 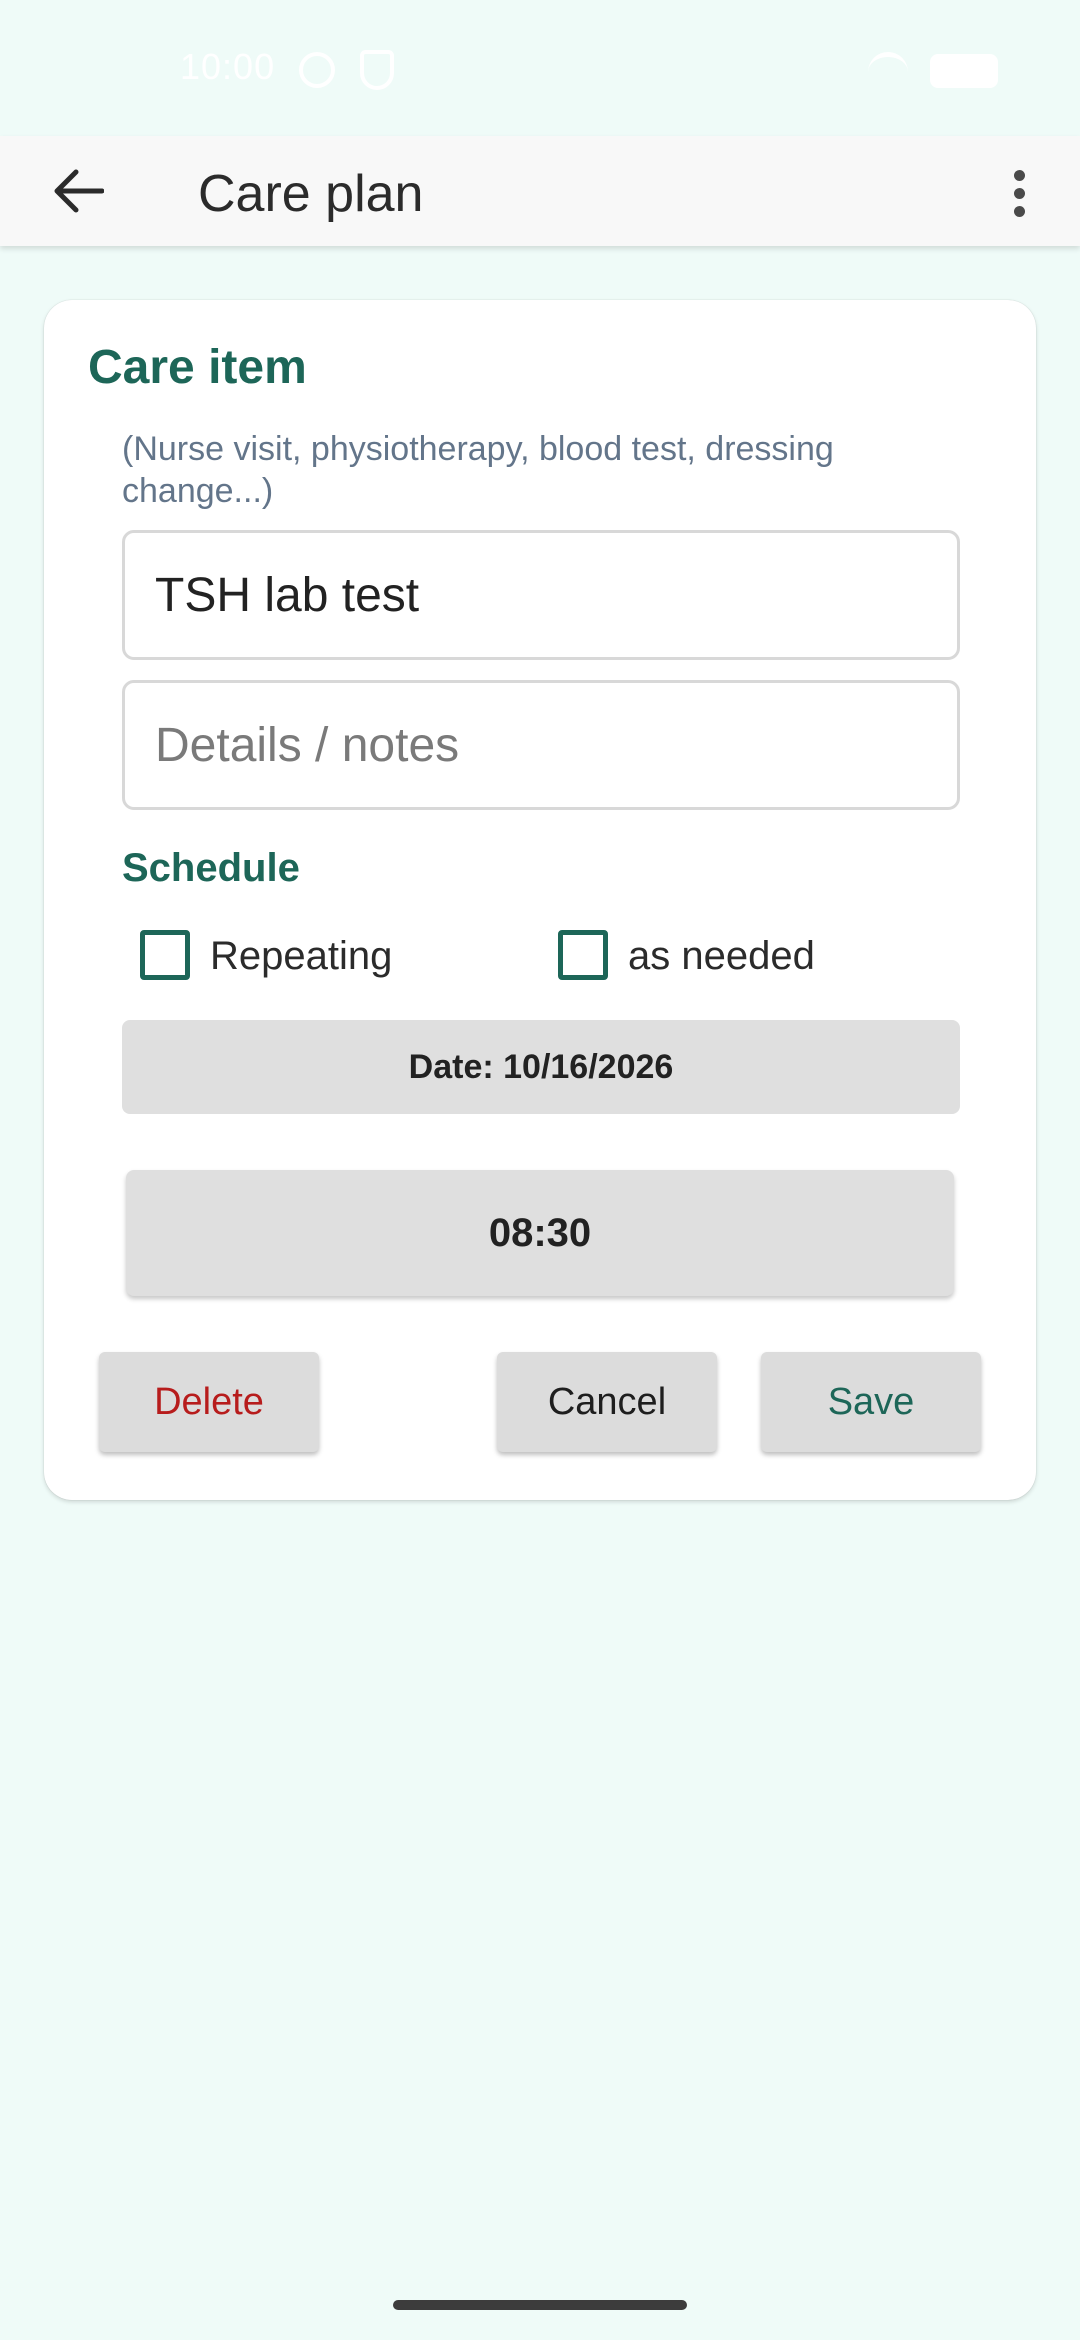 I want to click on shield-icon, so click(x=377, y=70).